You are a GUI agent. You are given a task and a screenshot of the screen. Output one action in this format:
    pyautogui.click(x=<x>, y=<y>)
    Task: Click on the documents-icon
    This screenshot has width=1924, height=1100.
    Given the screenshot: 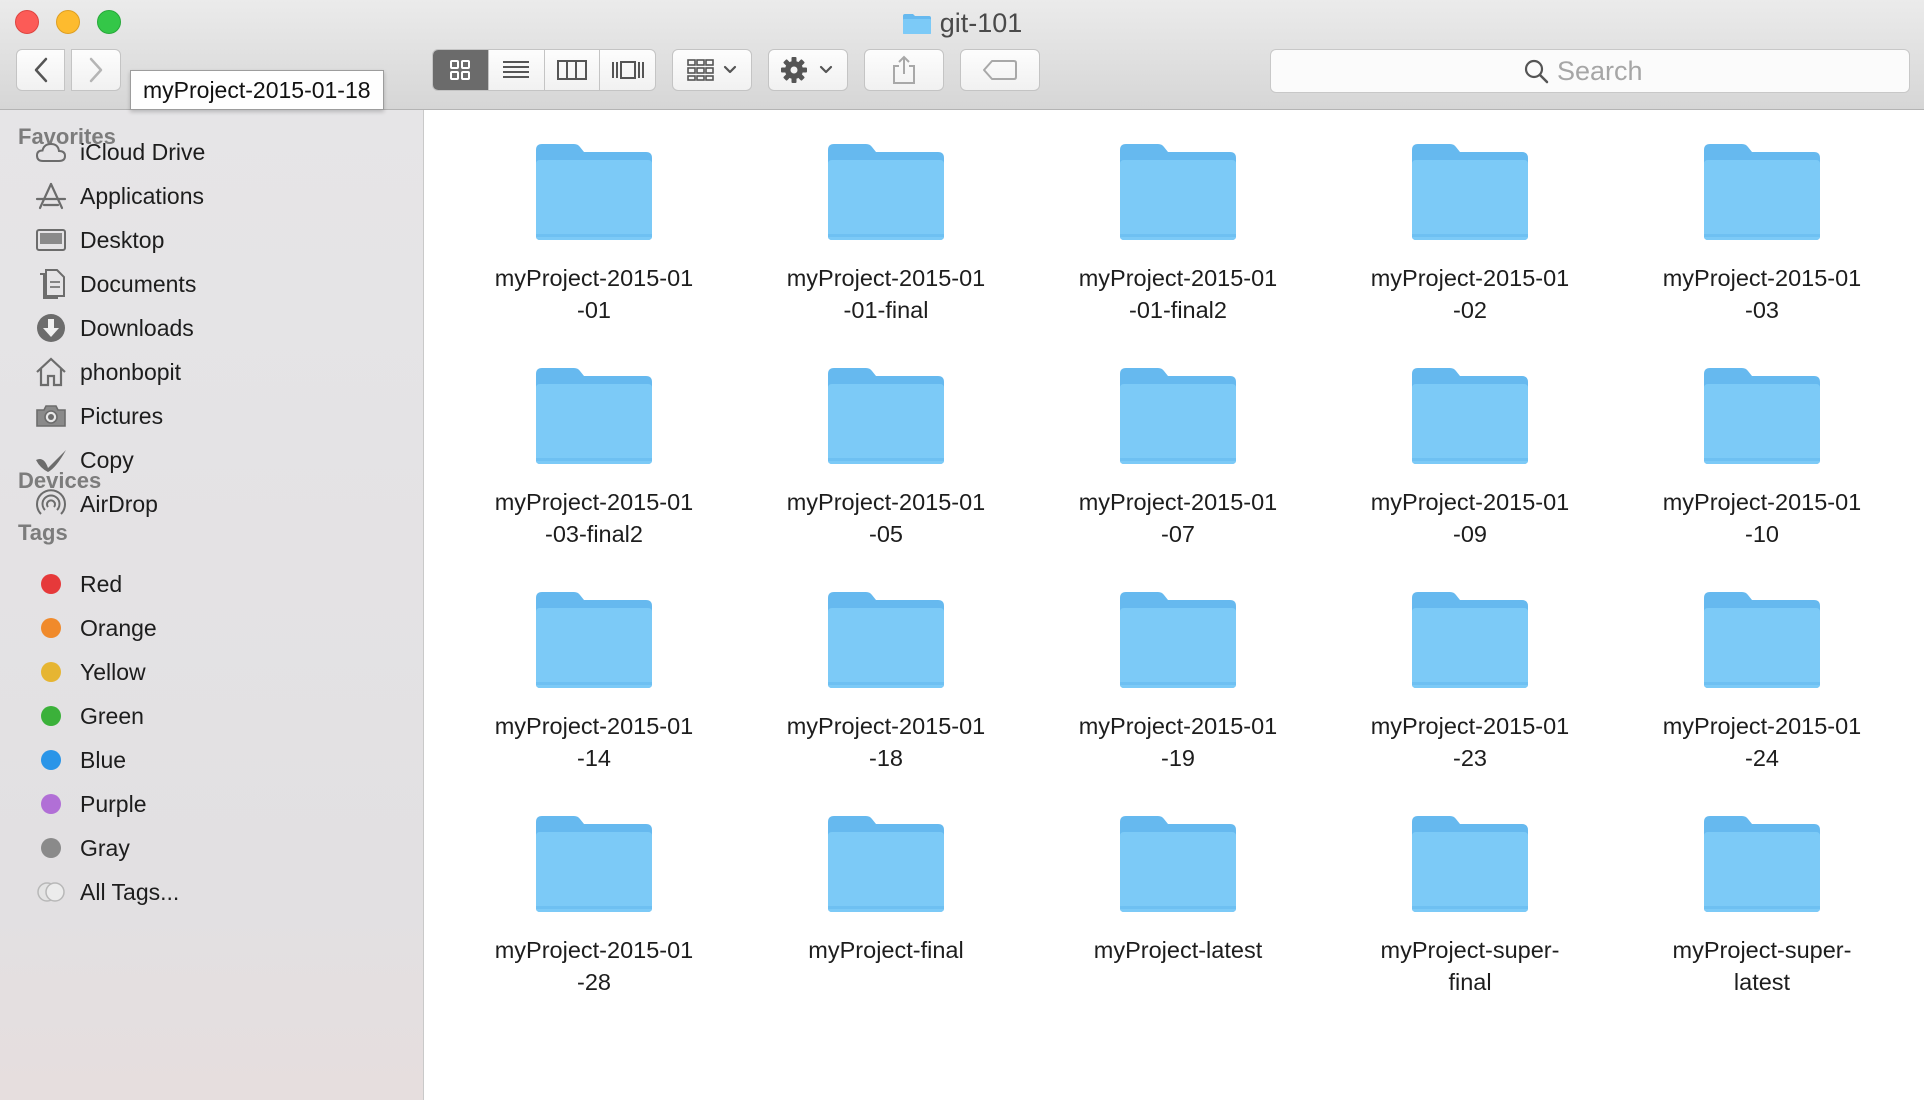 What is the action you would take?
    pyautogui.click(x=51, y=284)
    